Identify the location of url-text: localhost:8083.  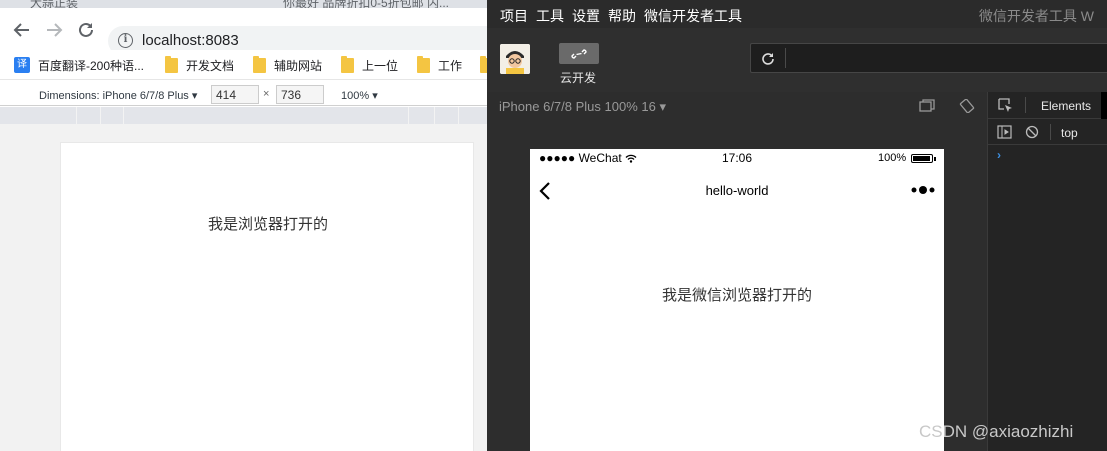
(190, 40).